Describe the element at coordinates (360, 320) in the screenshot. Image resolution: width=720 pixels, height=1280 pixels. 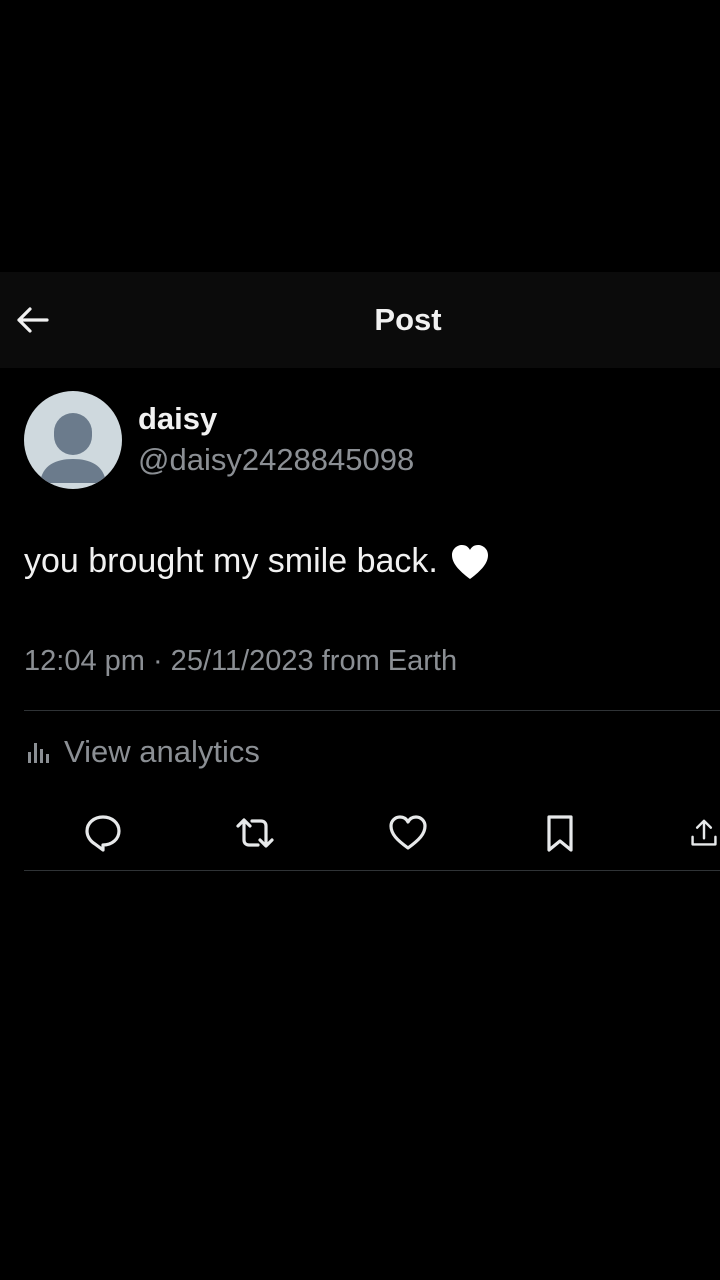
I see `top-app-bar: Post` at that location.